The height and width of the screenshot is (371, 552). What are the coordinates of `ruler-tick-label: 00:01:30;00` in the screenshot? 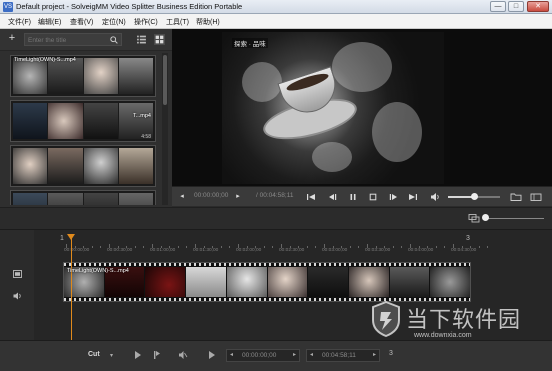 It's located at (206, 250).